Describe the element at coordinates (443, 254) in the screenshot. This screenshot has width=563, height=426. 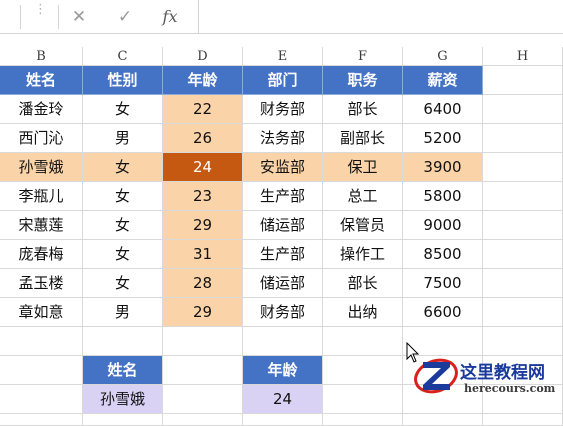
I see `table-cell: 8500` at that location.